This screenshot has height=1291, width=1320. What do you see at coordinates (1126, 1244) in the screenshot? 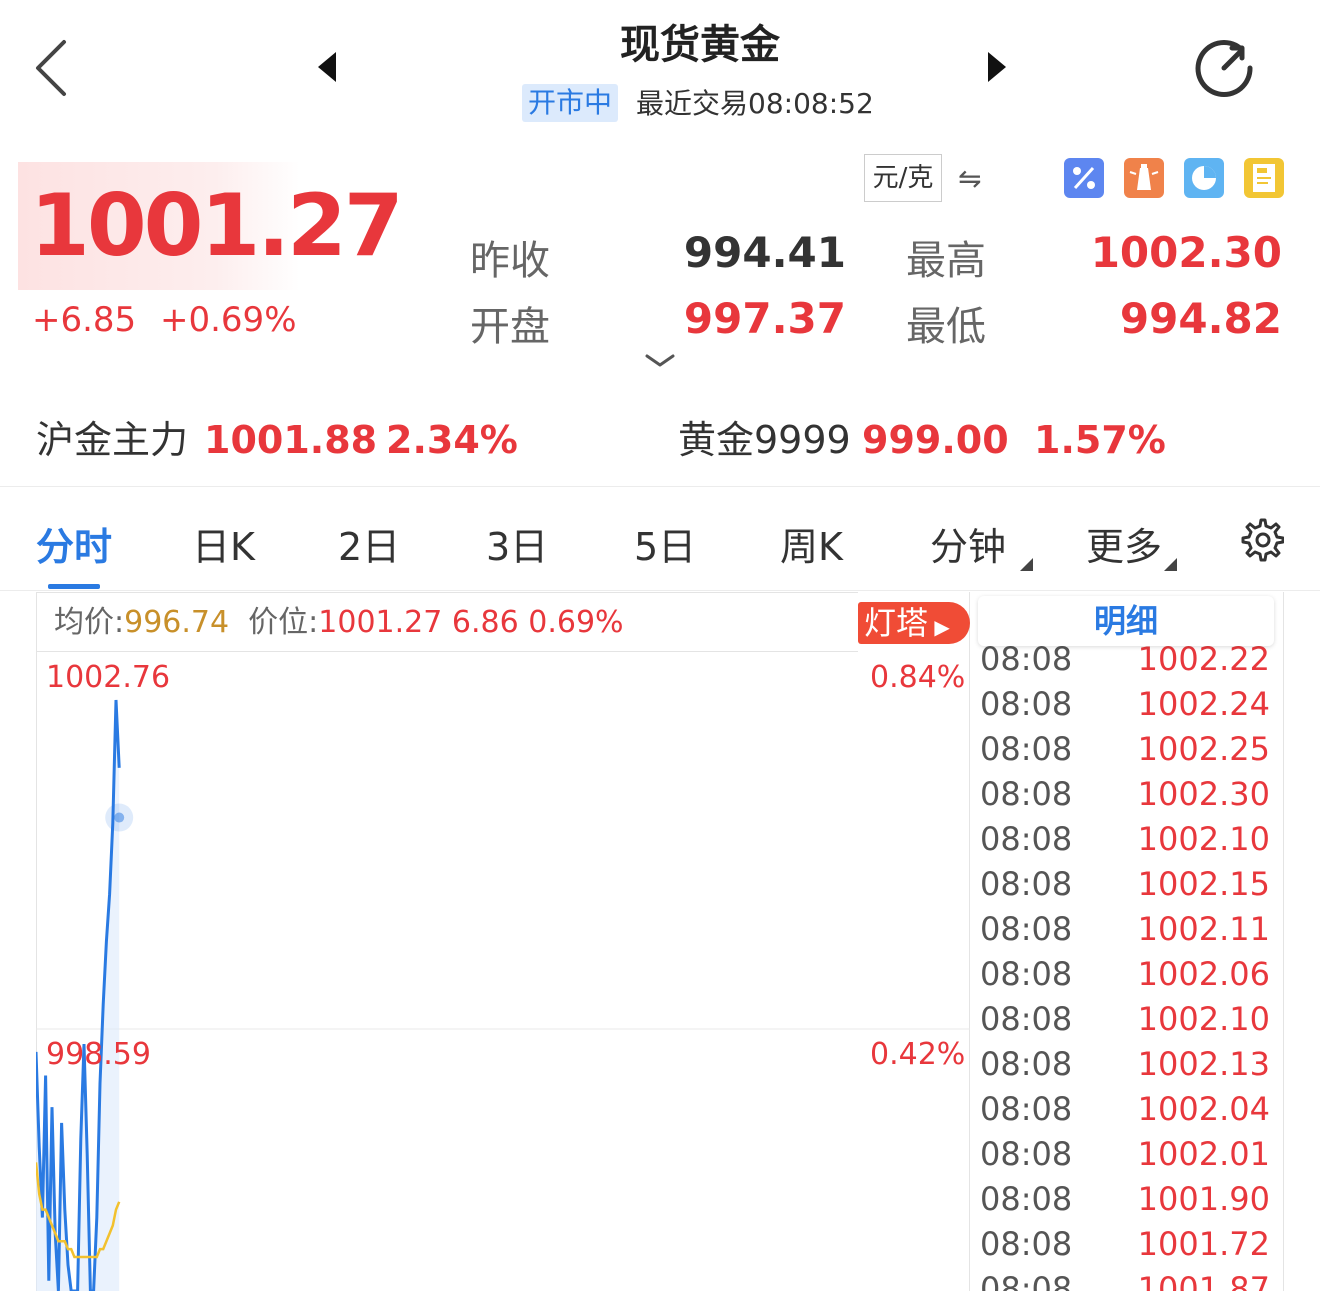
I see `detail-row: 08:08 1001.72` at bounding box center [1126, 1244].